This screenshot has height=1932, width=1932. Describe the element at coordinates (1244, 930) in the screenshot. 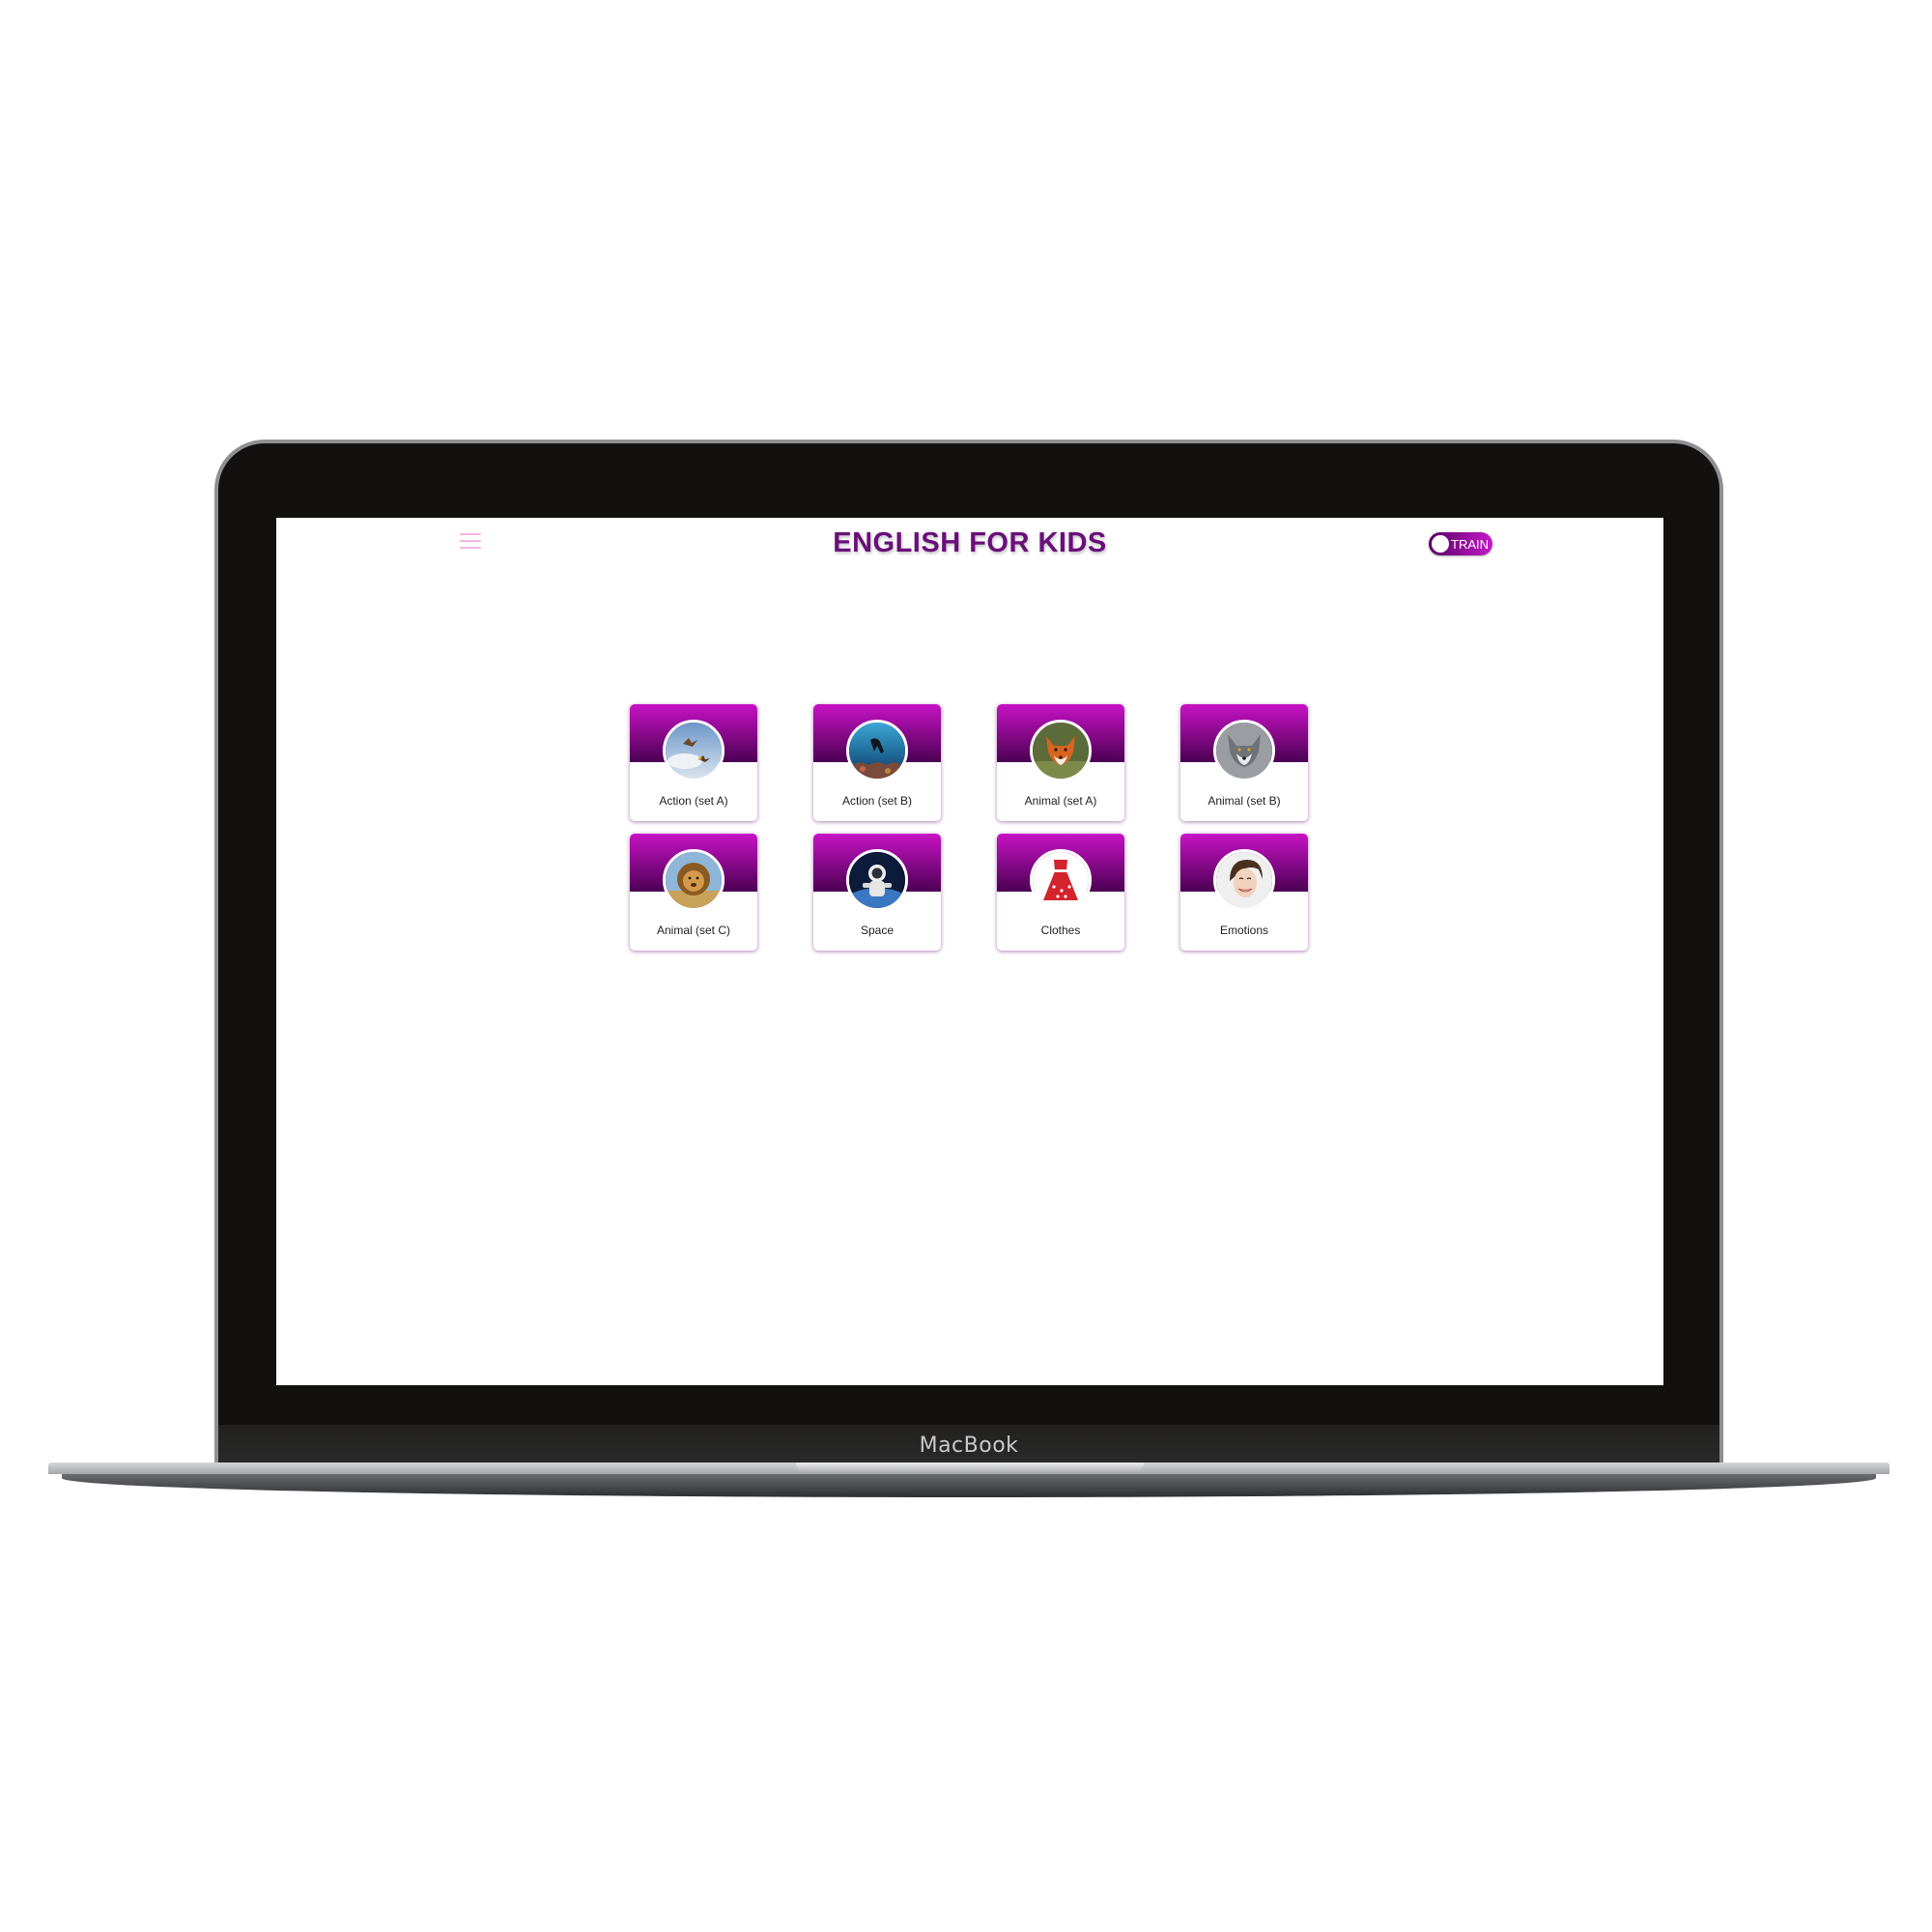

I see `card-label: Emotions` at that location.